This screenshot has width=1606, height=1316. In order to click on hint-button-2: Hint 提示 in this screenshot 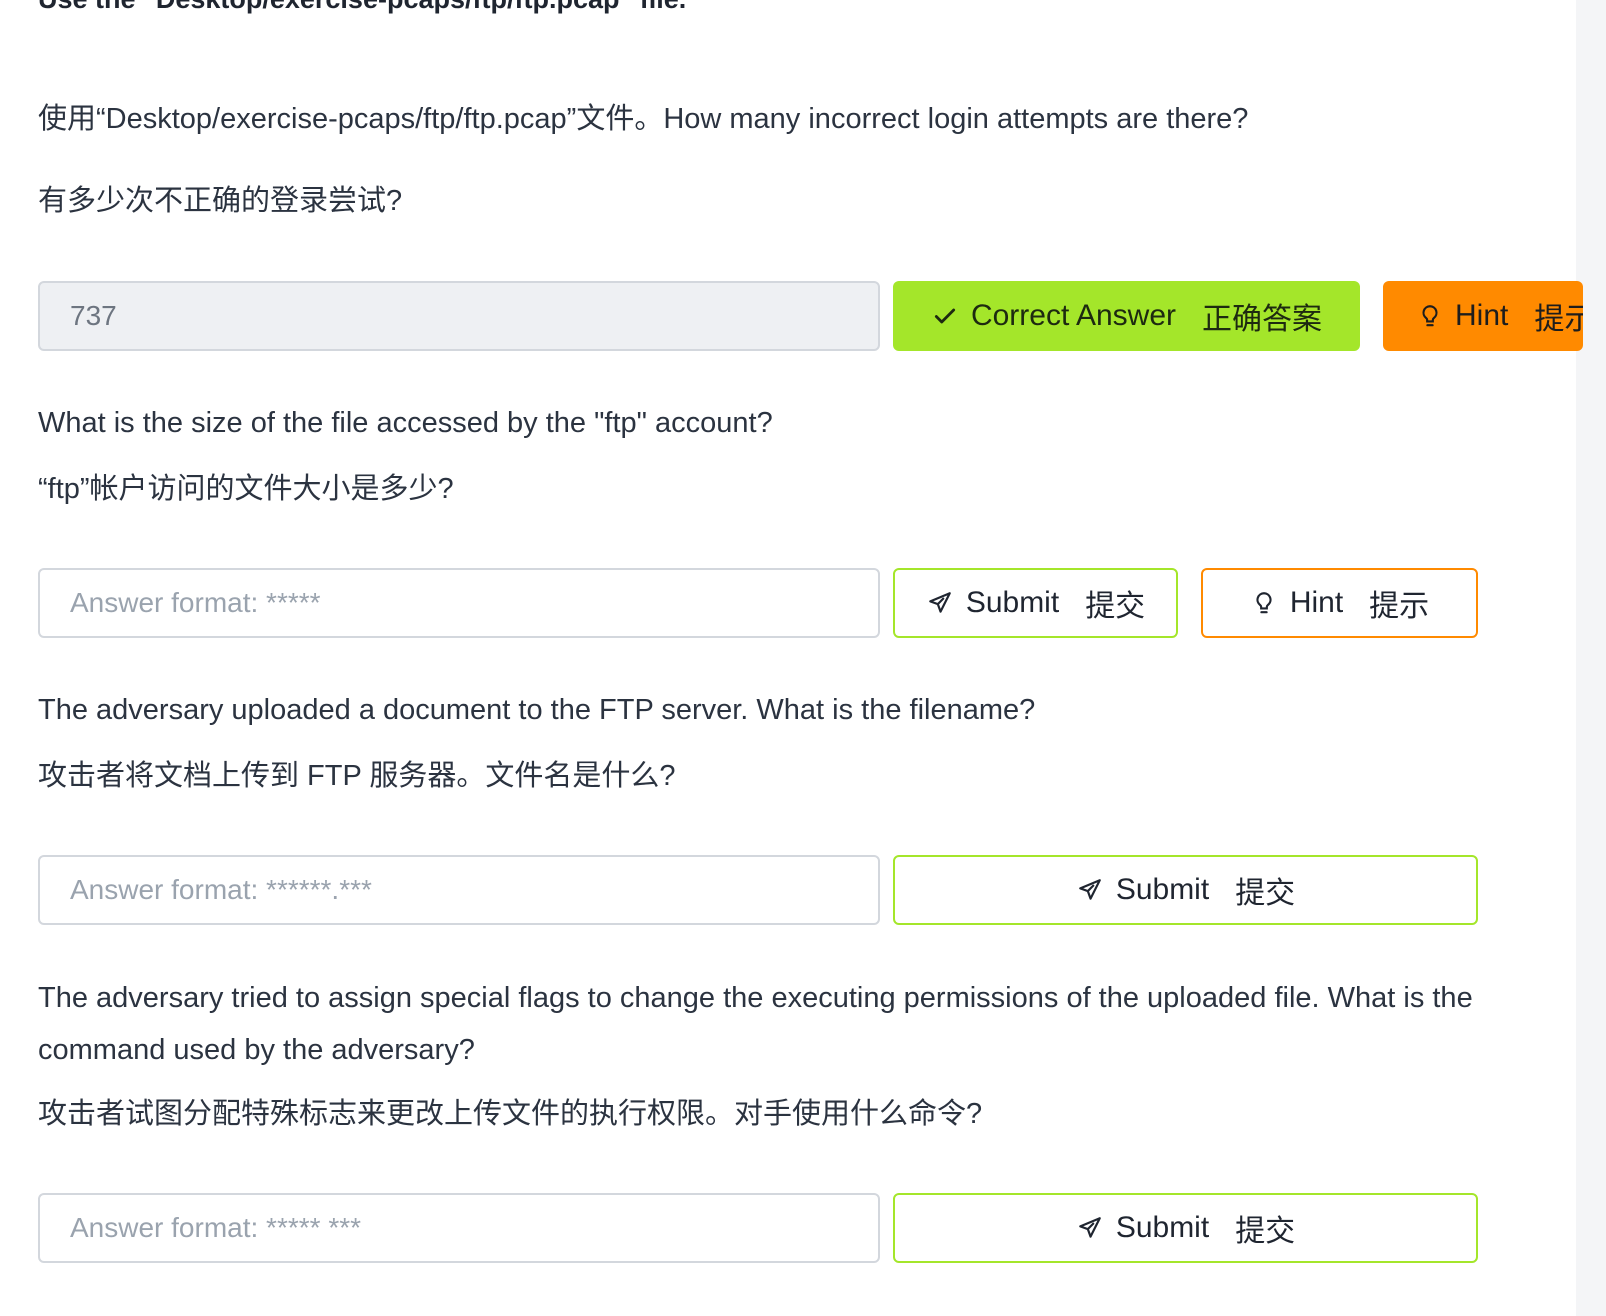, I will do `click(1339, 603)`.